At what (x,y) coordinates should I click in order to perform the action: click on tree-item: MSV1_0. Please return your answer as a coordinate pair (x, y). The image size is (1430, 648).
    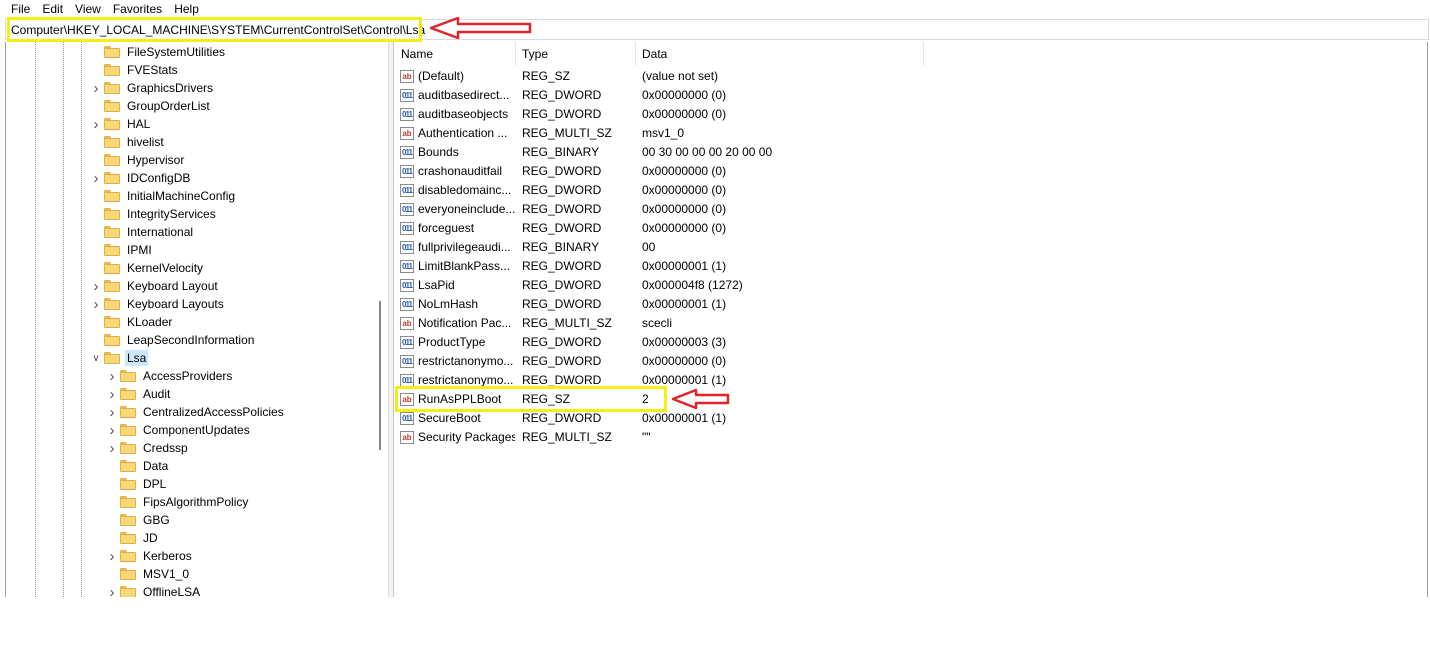
    Looking at the image, I should click on (155, 574).